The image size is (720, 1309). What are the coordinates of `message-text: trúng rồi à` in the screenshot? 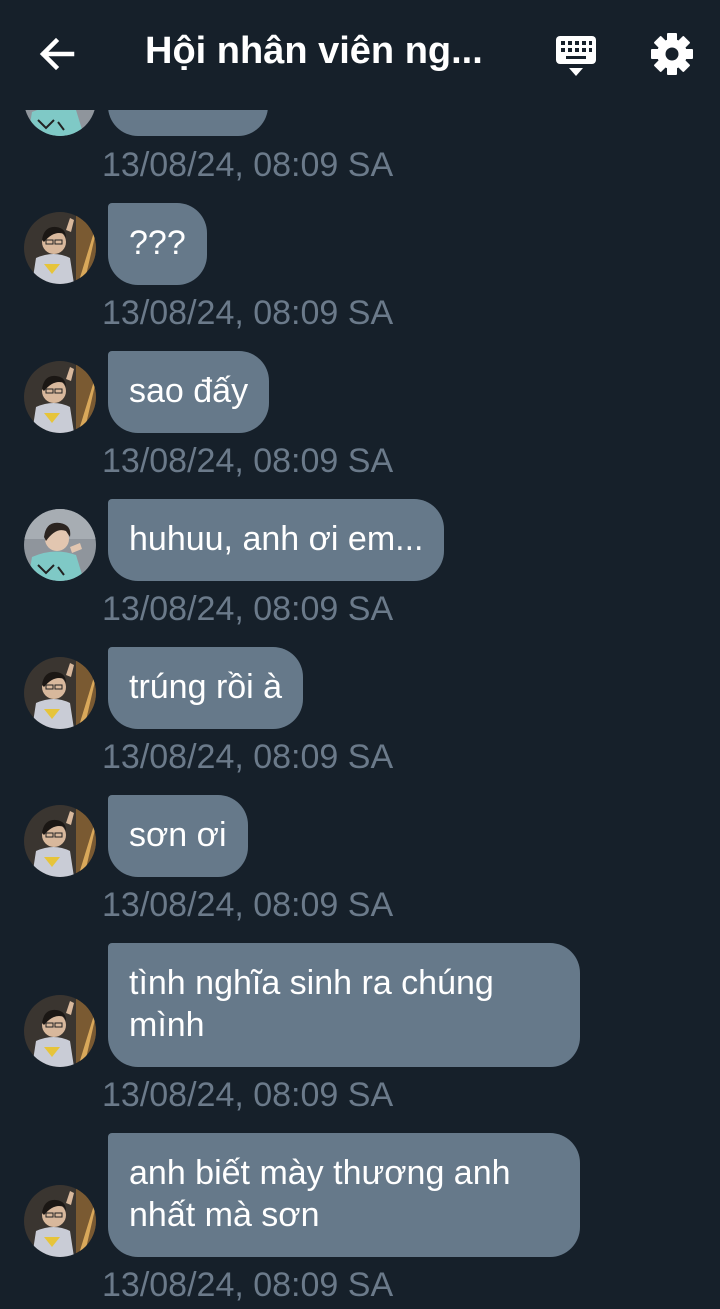 It's located at (206, 687).